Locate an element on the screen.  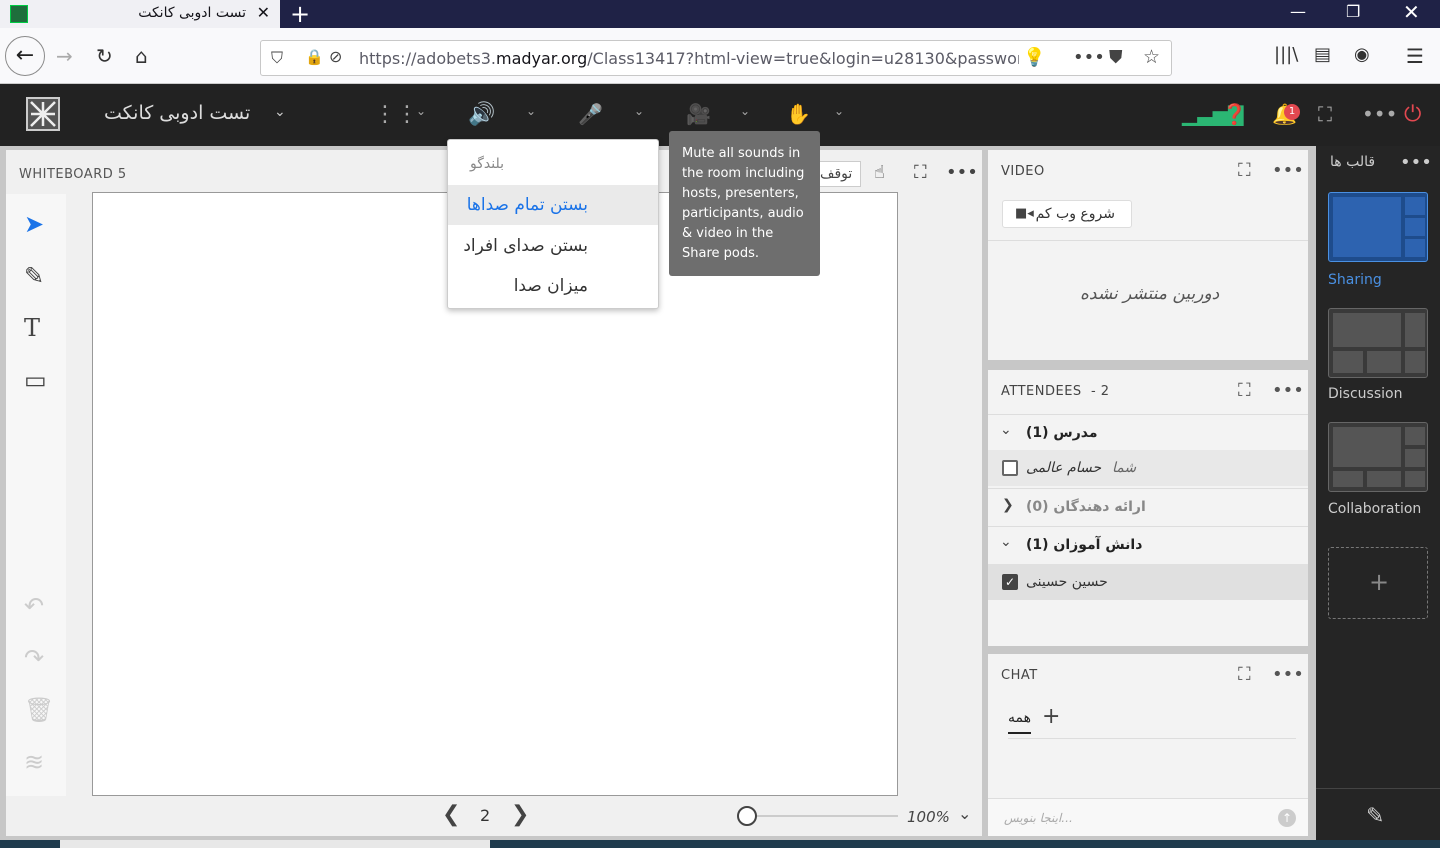
text-tool-icon: T is located at coordinates (32, 328).